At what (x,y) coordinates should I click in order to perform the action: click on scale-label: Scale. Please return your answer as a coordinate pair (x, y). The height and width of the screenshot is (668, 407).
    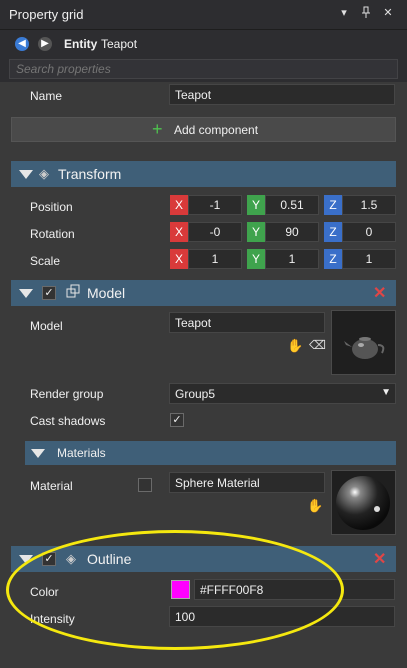
    Looking at the image, I should click on (45, 261).